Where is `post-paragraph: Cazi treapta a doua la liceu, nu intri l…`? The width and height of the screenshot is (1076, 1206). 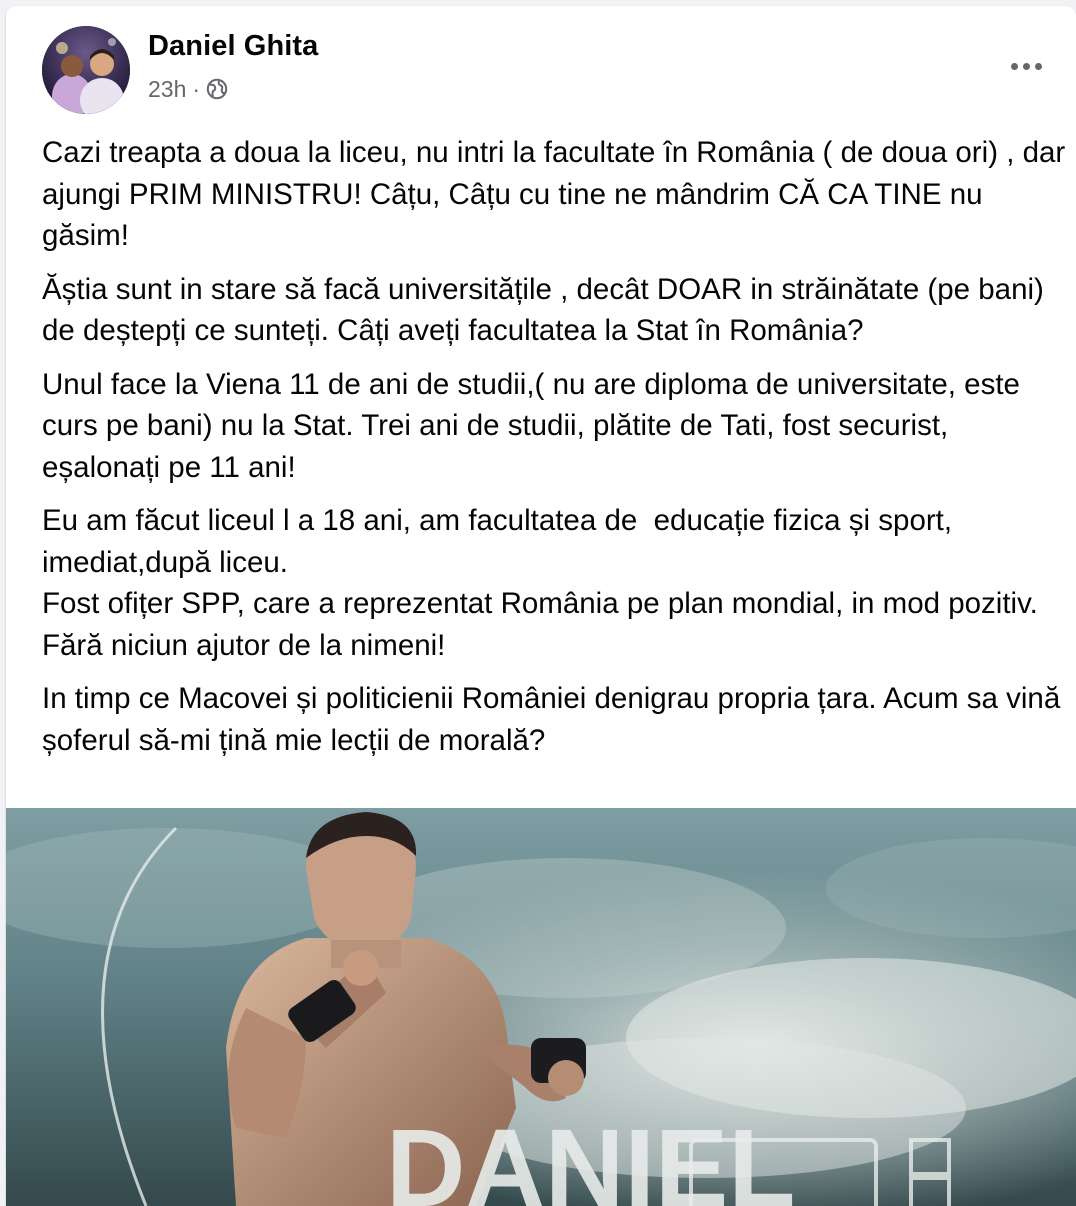
post-paragraph: Cazi treapta a doua la liceu, nu intri l… is located at coordinates (558, 194).